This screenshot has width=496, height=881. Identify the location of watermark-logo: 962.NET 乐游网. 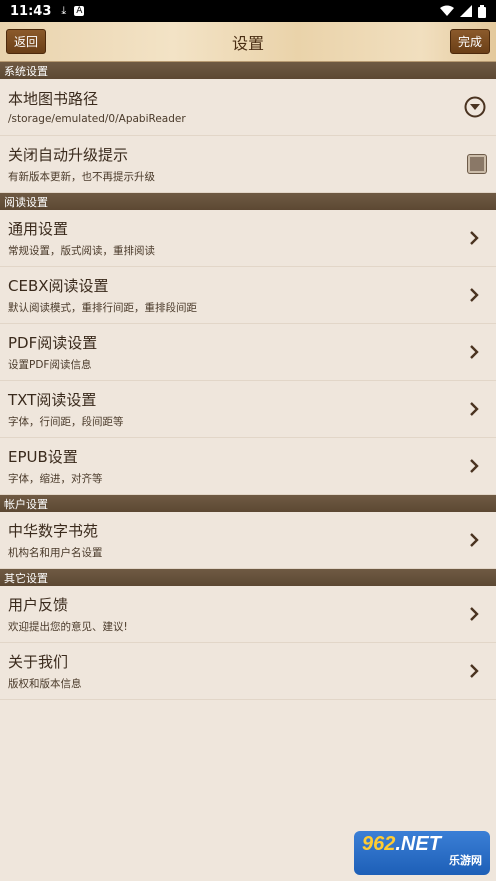
(422, 853).